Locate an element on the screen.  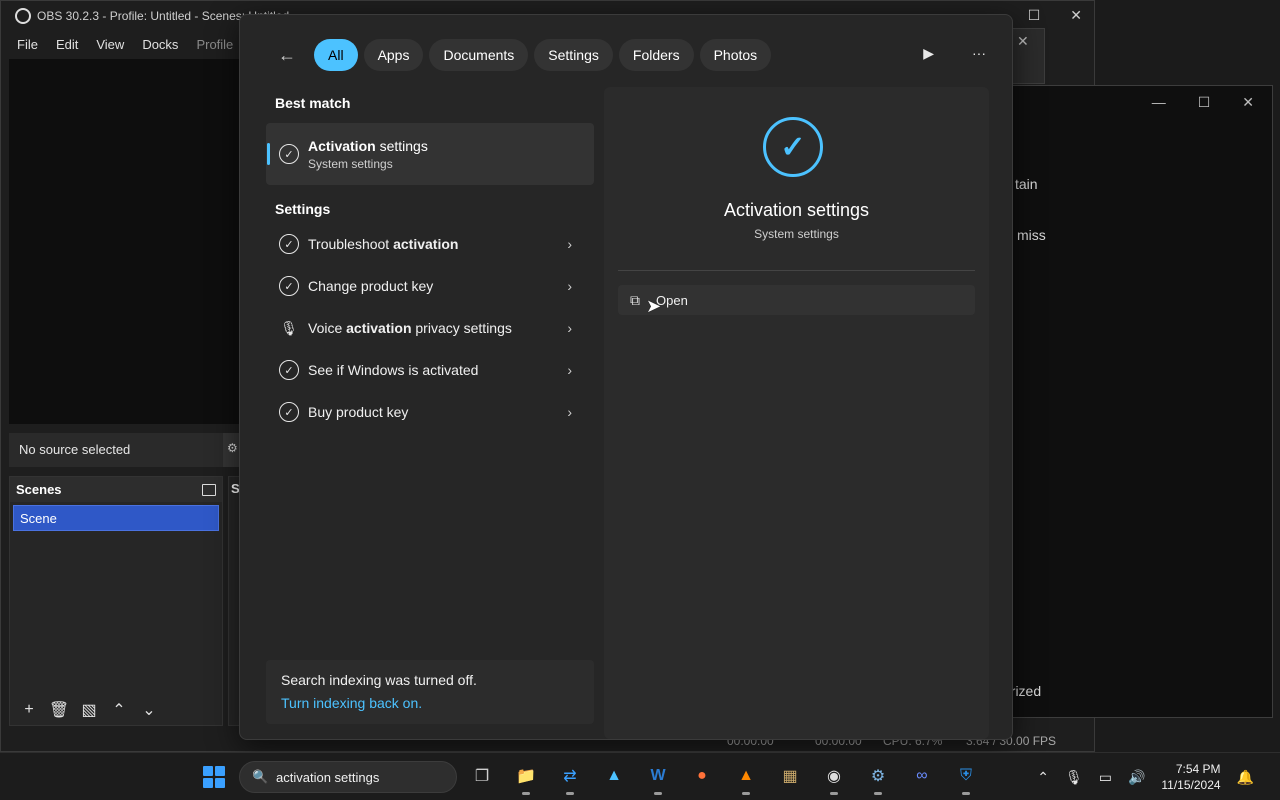
firefox-icon: ● is located at coordinates (702, 776).